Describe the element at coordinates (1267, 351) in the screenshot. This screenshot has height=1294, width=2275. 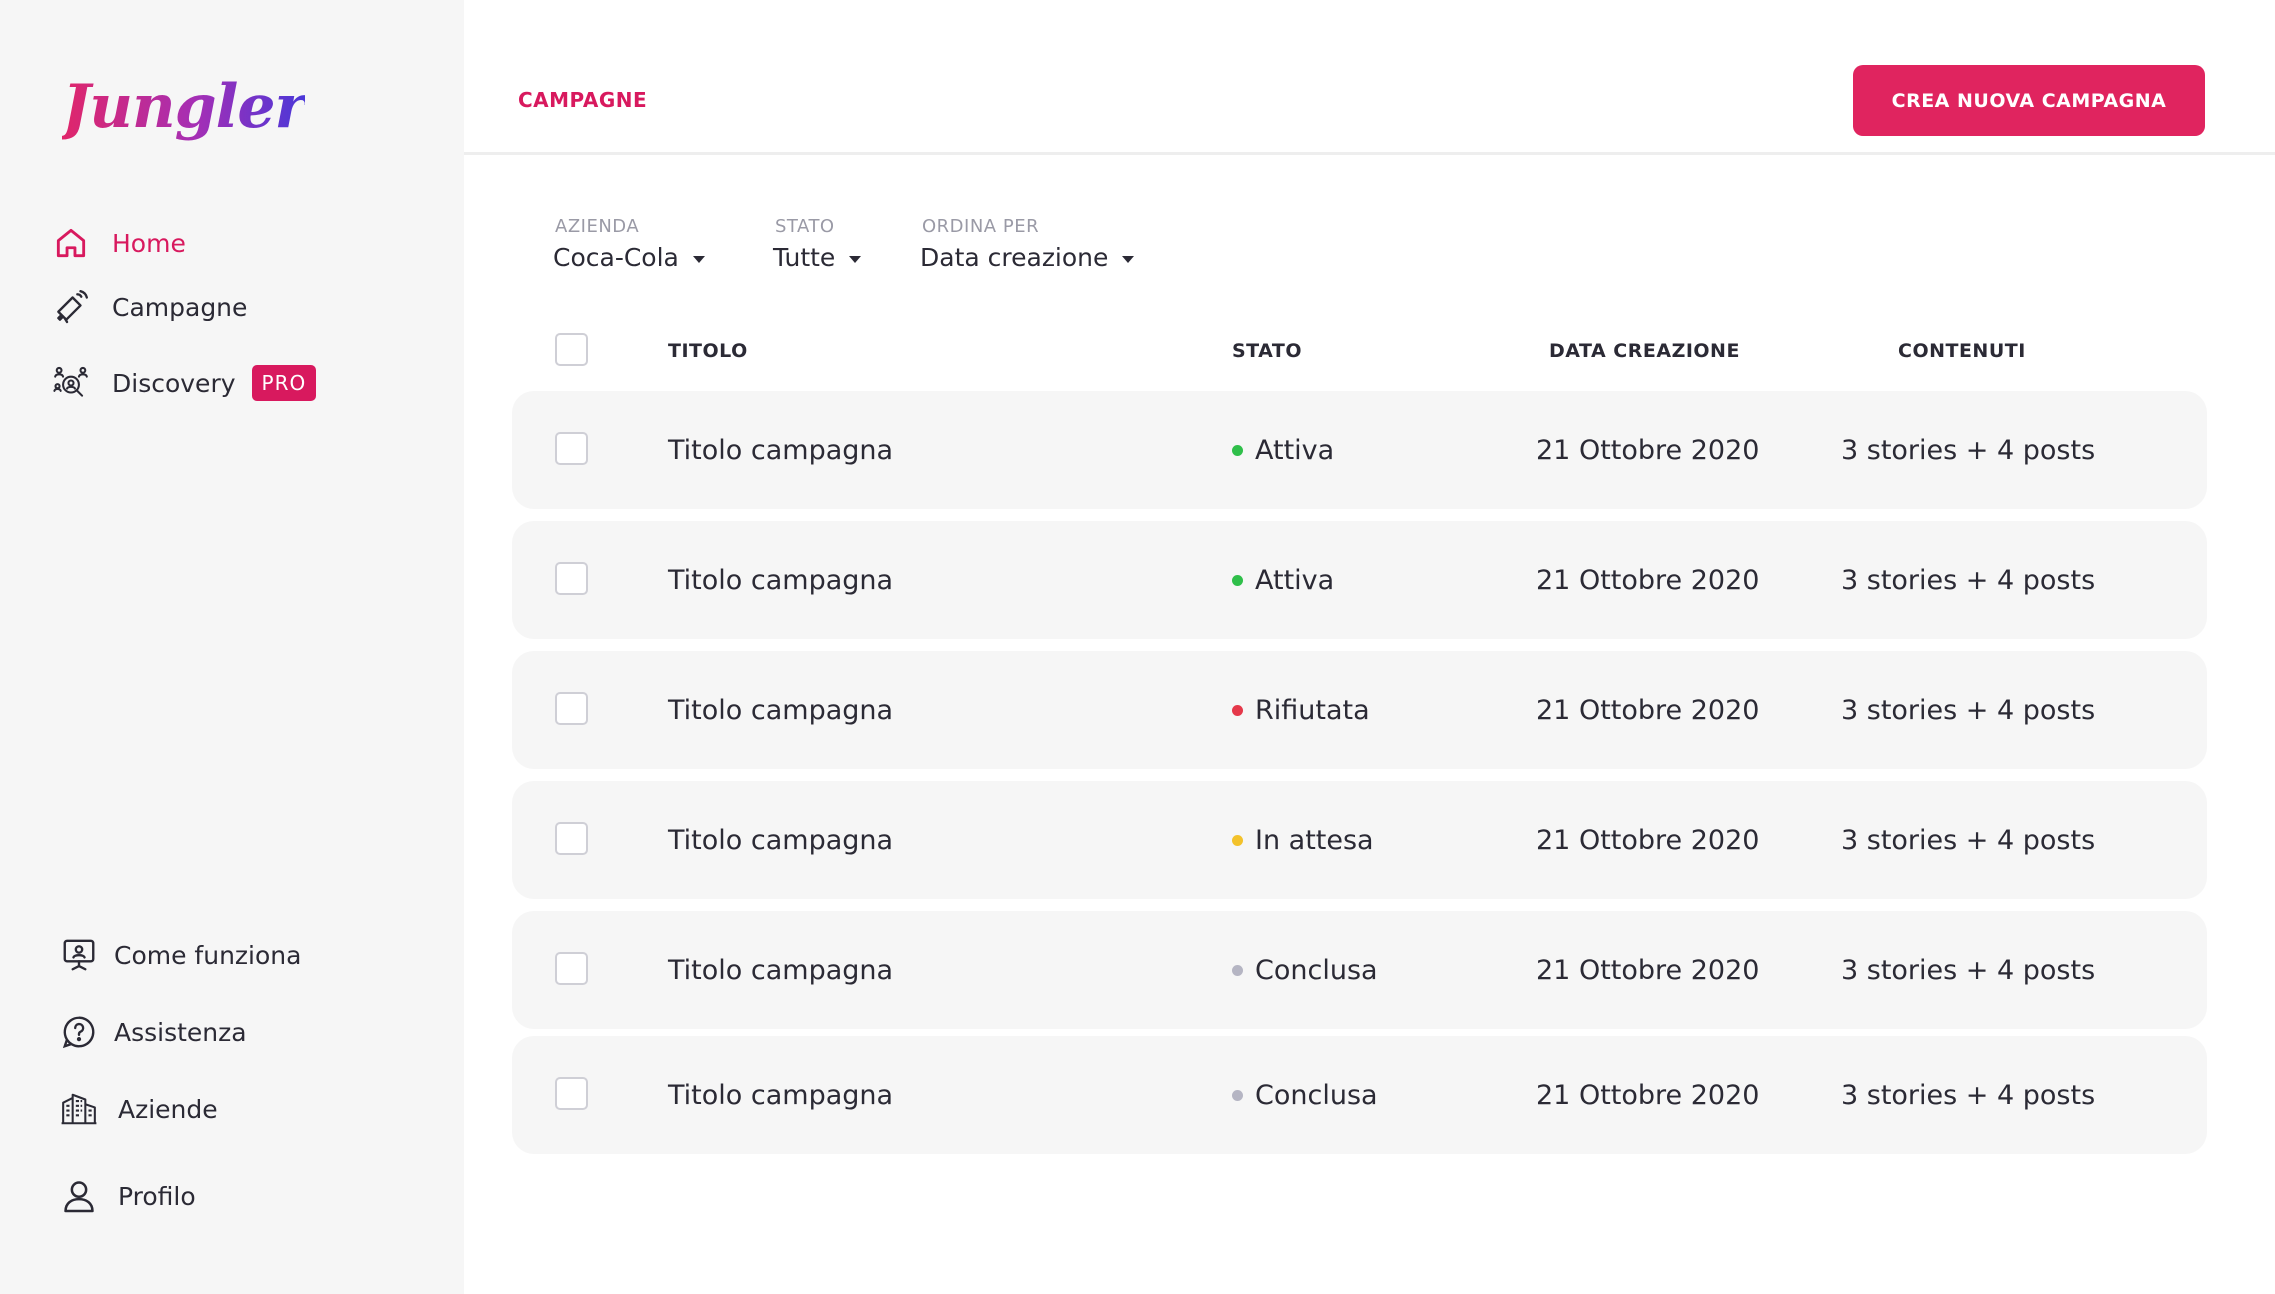
I see `column-header-stato: STATO` at that location.